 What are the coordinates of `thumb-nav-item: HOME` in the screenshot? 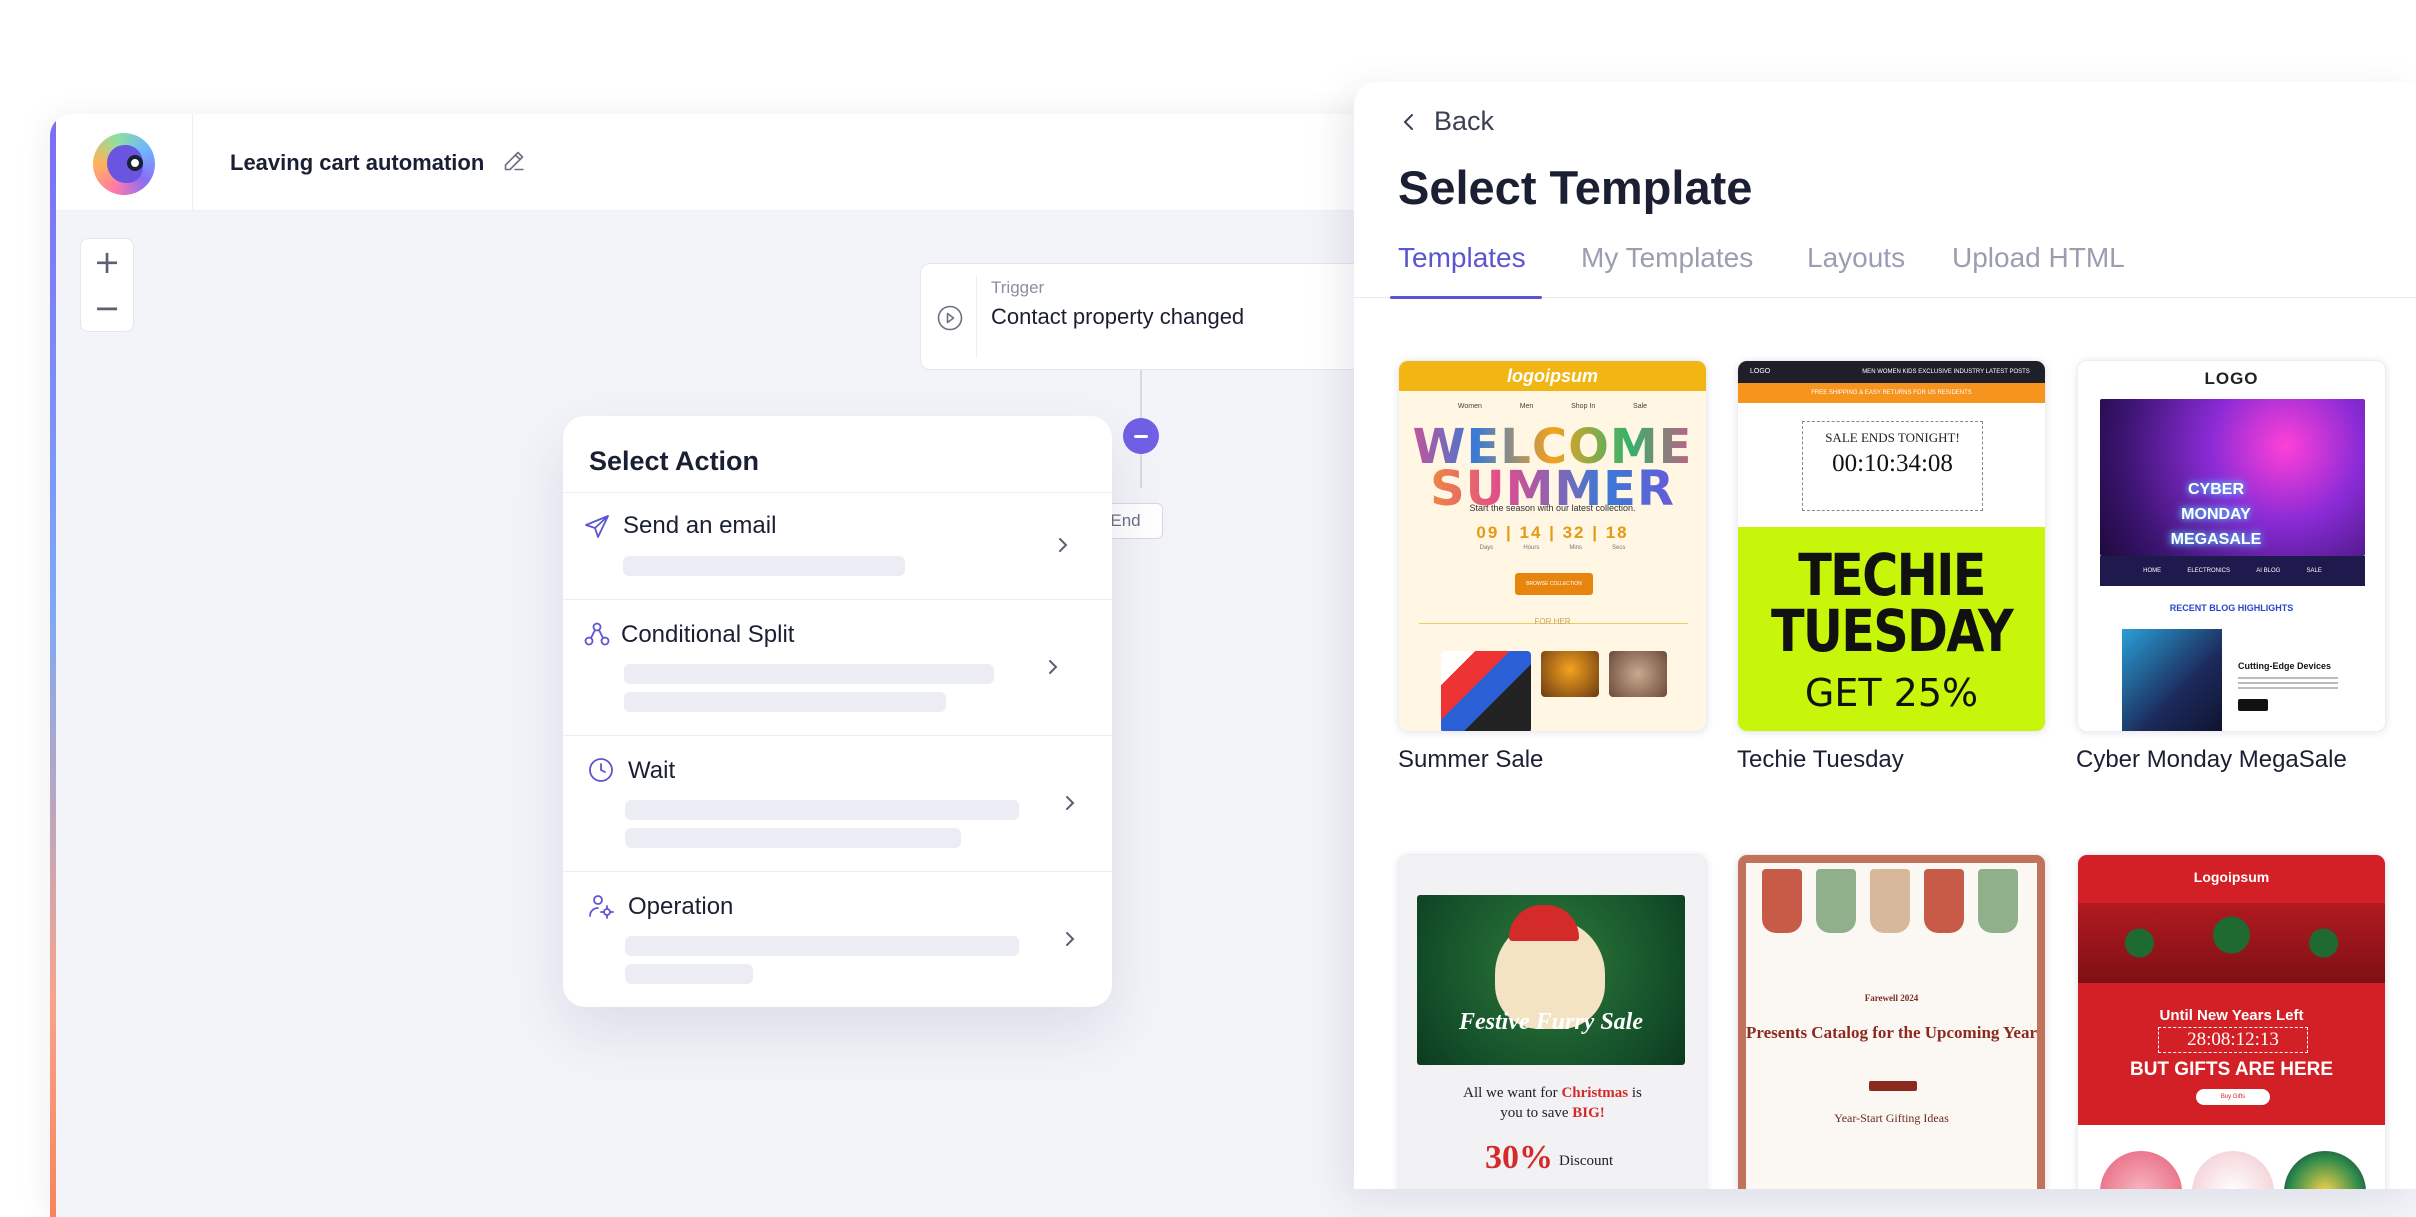 It's located at (2152, 571).